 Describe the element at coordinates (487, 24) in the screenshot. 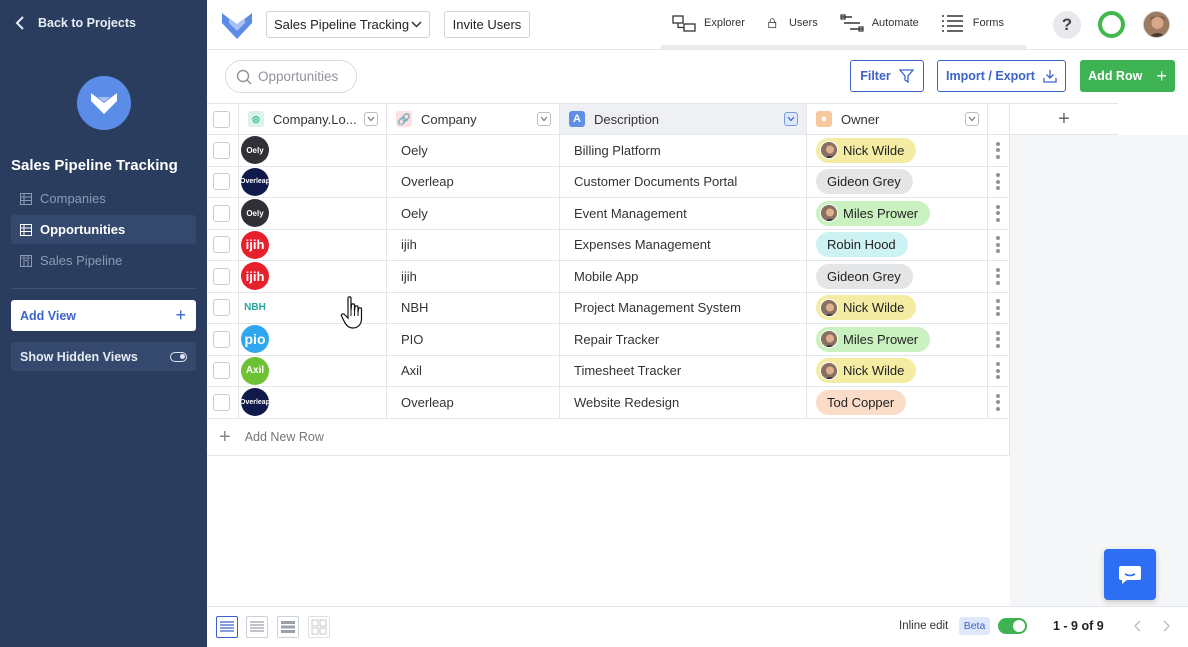

I see `invite-users-button: Invite Users` at that location.